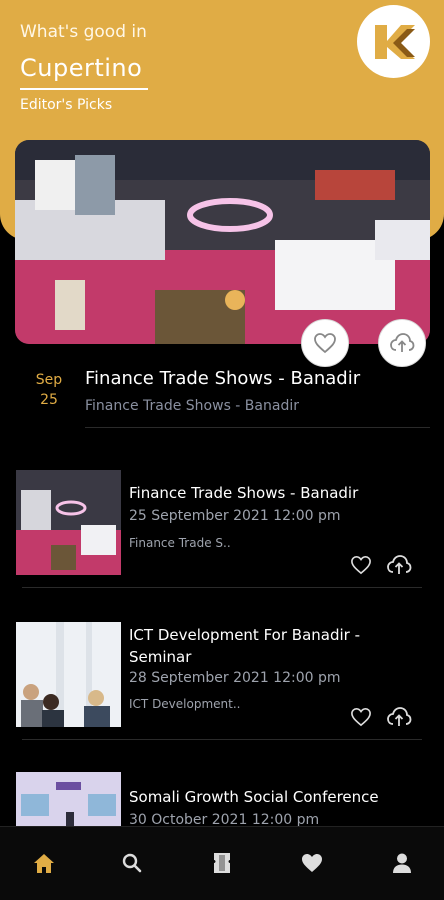 The height and width of the screenshot is (900, 444). Describe the element at coordinates (192, 406) in the screenshot. I see `featured-subtitle: Finance Trade Shows - Banadir` at that location.